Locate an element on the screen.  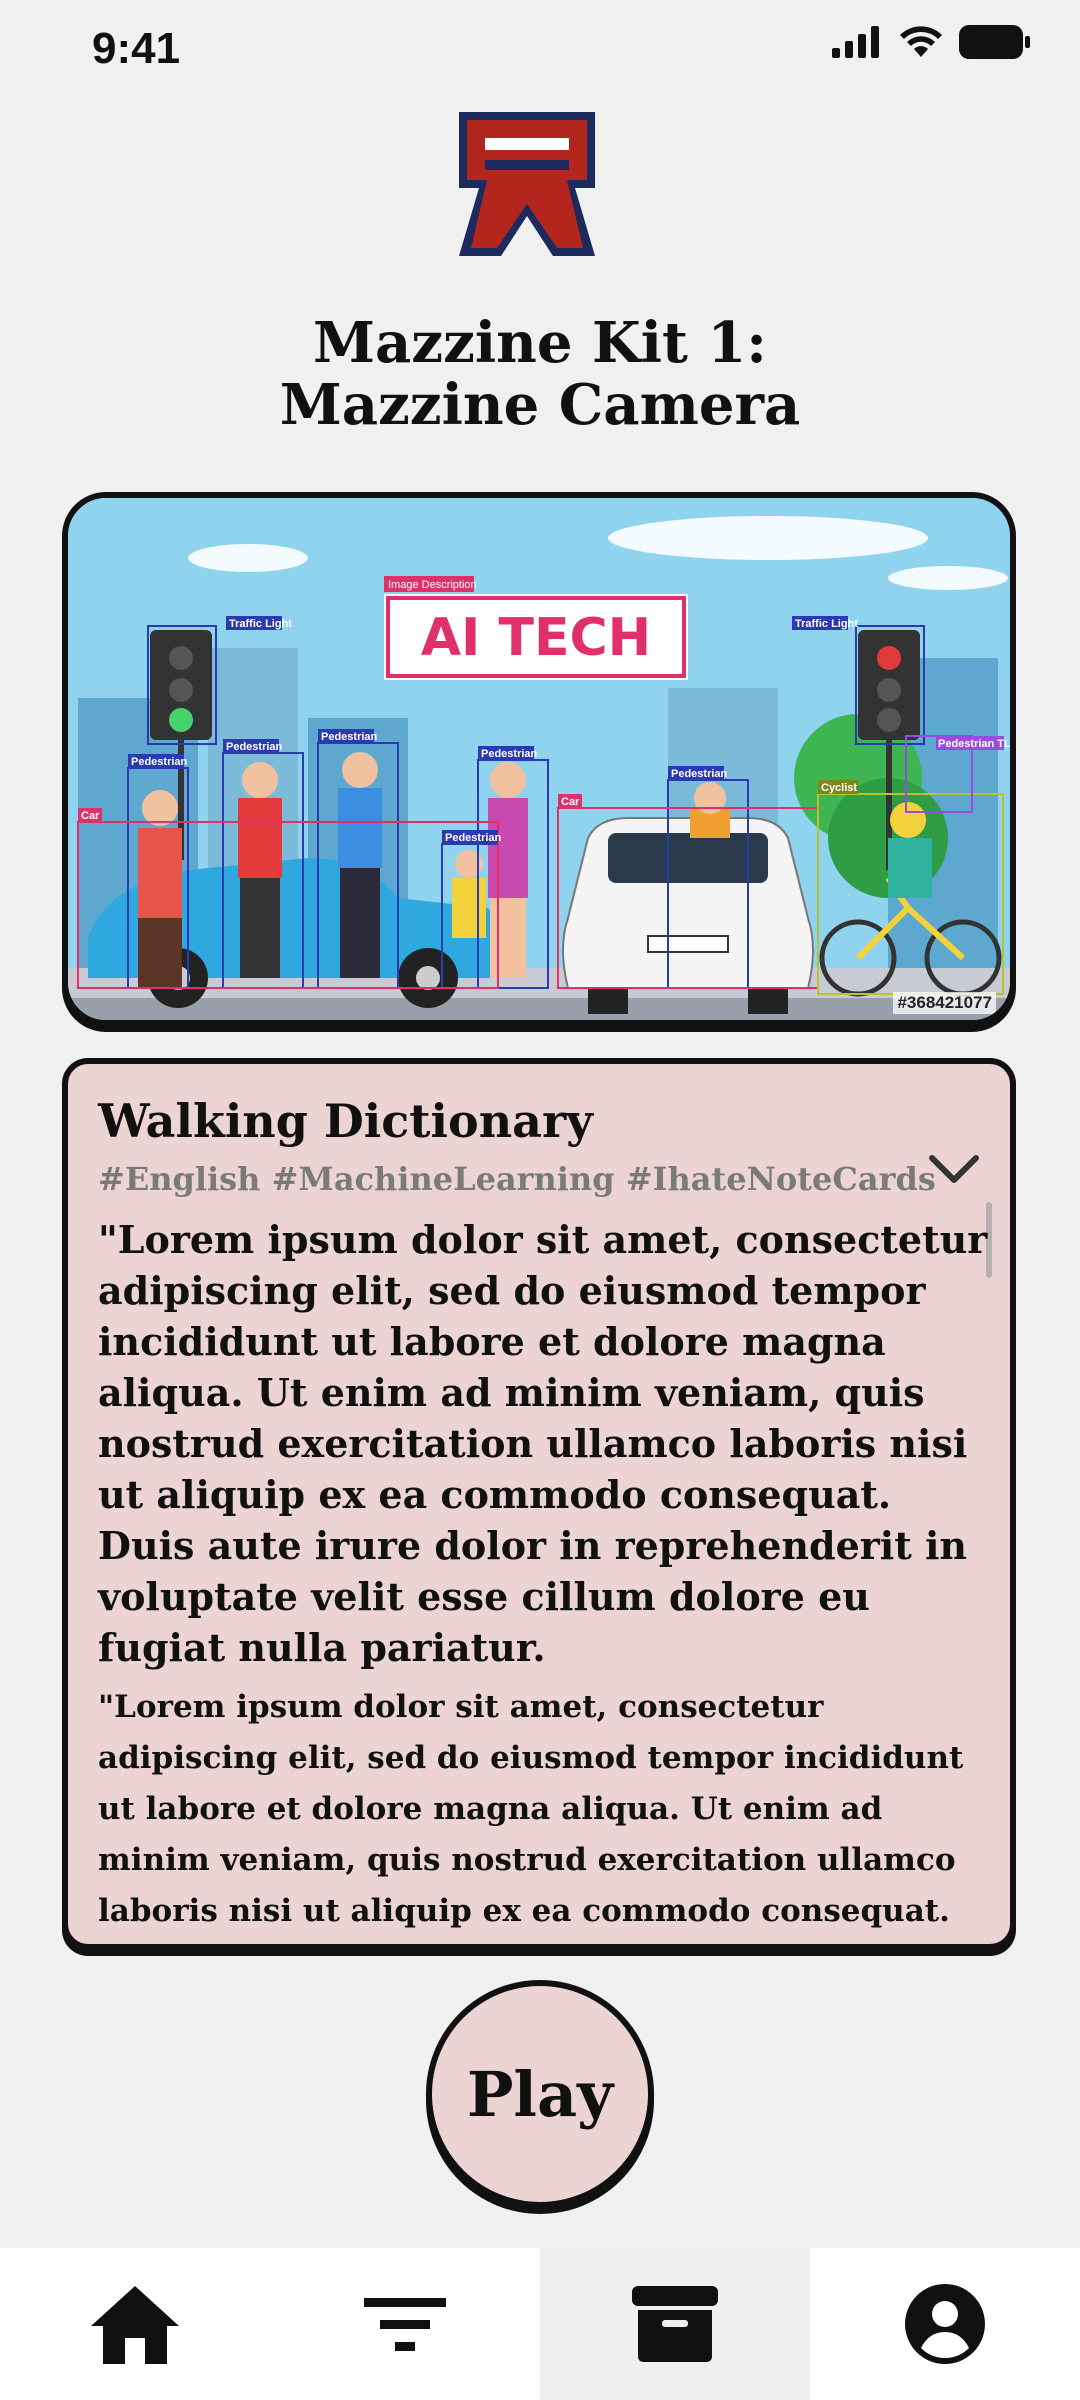
status-time: 9:41 is located at coordinates (136, 48).